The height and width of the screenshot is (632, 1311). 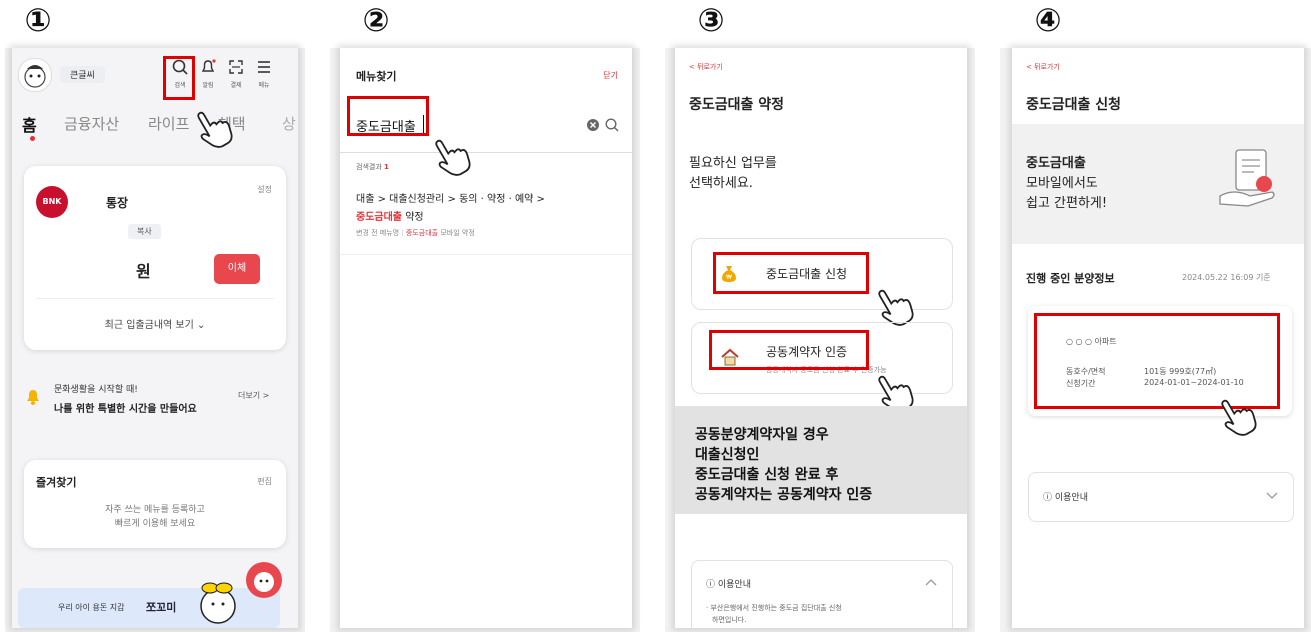 What do you see at coordinates (450, 199) in the screenshot?
I see `result-path: 대출 > 대출신청관리 > 동의 · 약정 · 예약 >` at bounding box center [450, 199].